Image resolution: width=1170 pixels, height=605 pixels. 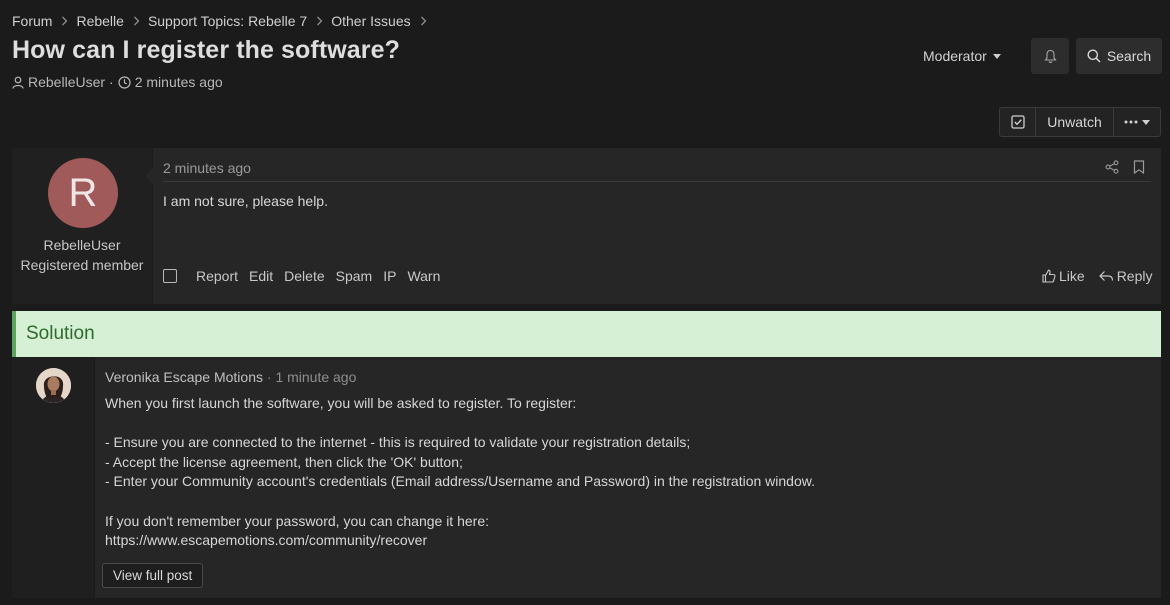 What do you see at coordinates (315, 377) in the screenshot?
I see `solution-time: 1 minute ago` at bounding box center [315, 377].